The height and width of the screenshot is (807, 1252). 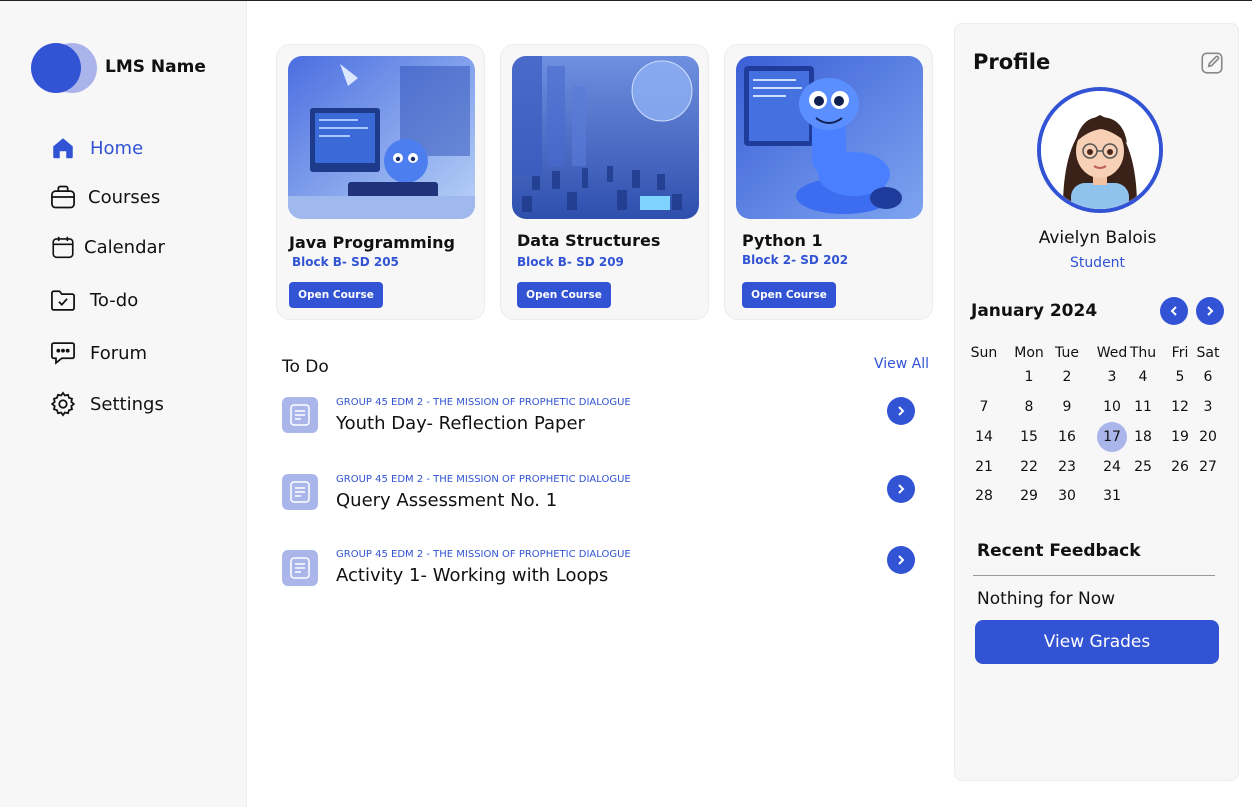 I want to click on calendar-weekday: Mon, so click(x=1029, y=353).